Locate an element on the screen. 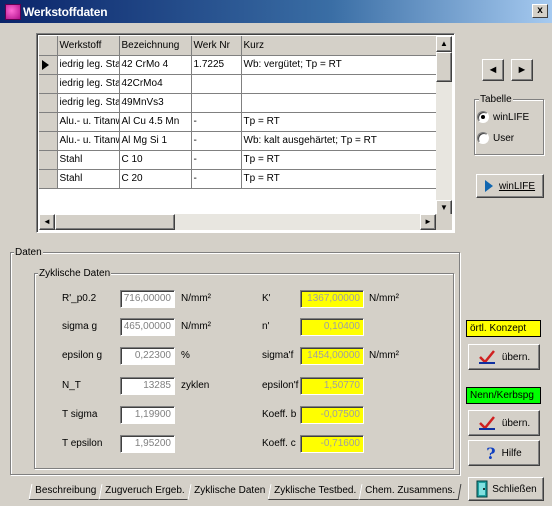 The width and height of the screenshot is (552, 506). table-cell: Al Cu 4.5 Mn is located at coordinates (155, 122).